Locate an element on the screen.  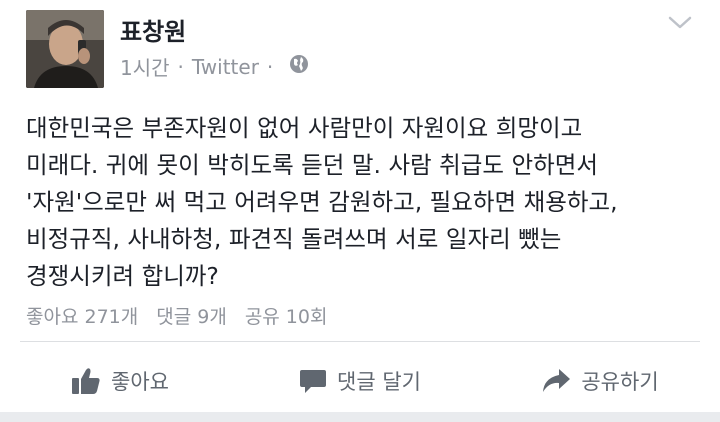
comment-button: 댓글 달기 is located at coordinates (360, 381).